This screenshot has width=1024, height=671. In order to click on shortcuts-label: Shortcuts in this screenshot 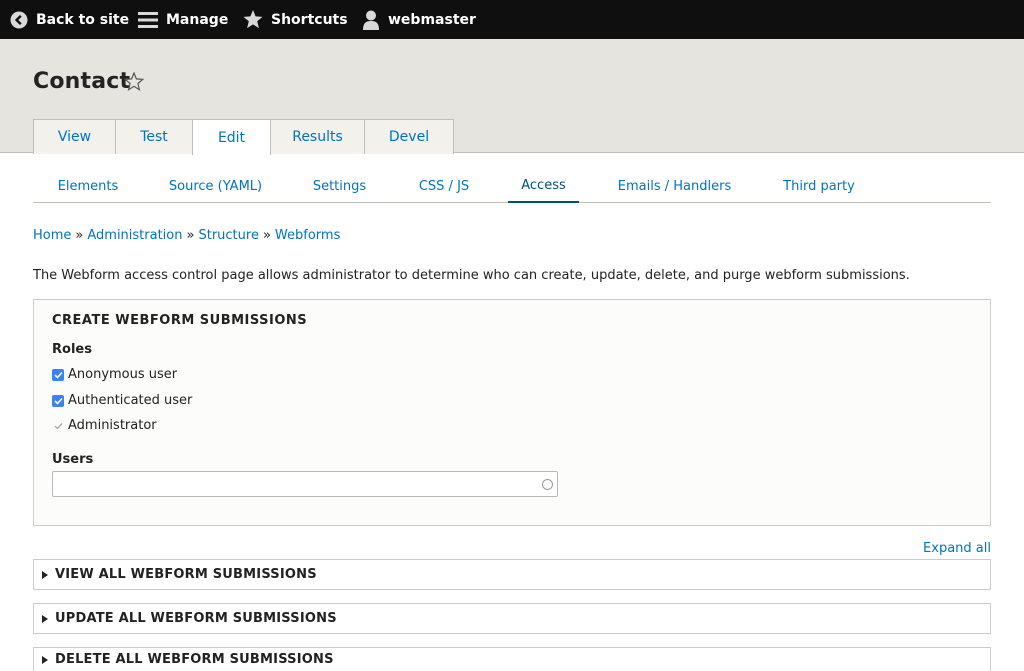, I will do `click(309, 19)`.